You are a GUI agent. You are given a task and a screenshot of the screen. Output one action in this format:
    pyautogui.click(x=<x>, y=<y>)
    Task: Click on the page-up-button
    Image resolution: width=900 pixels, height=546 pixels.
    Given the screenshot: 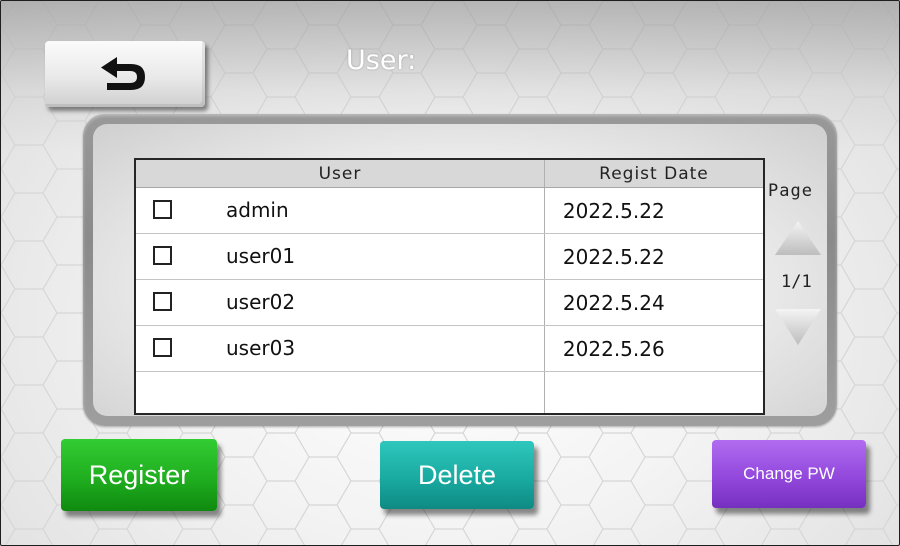 What is the action you would take?
    pyautogui.click(x=798, y=238)
    